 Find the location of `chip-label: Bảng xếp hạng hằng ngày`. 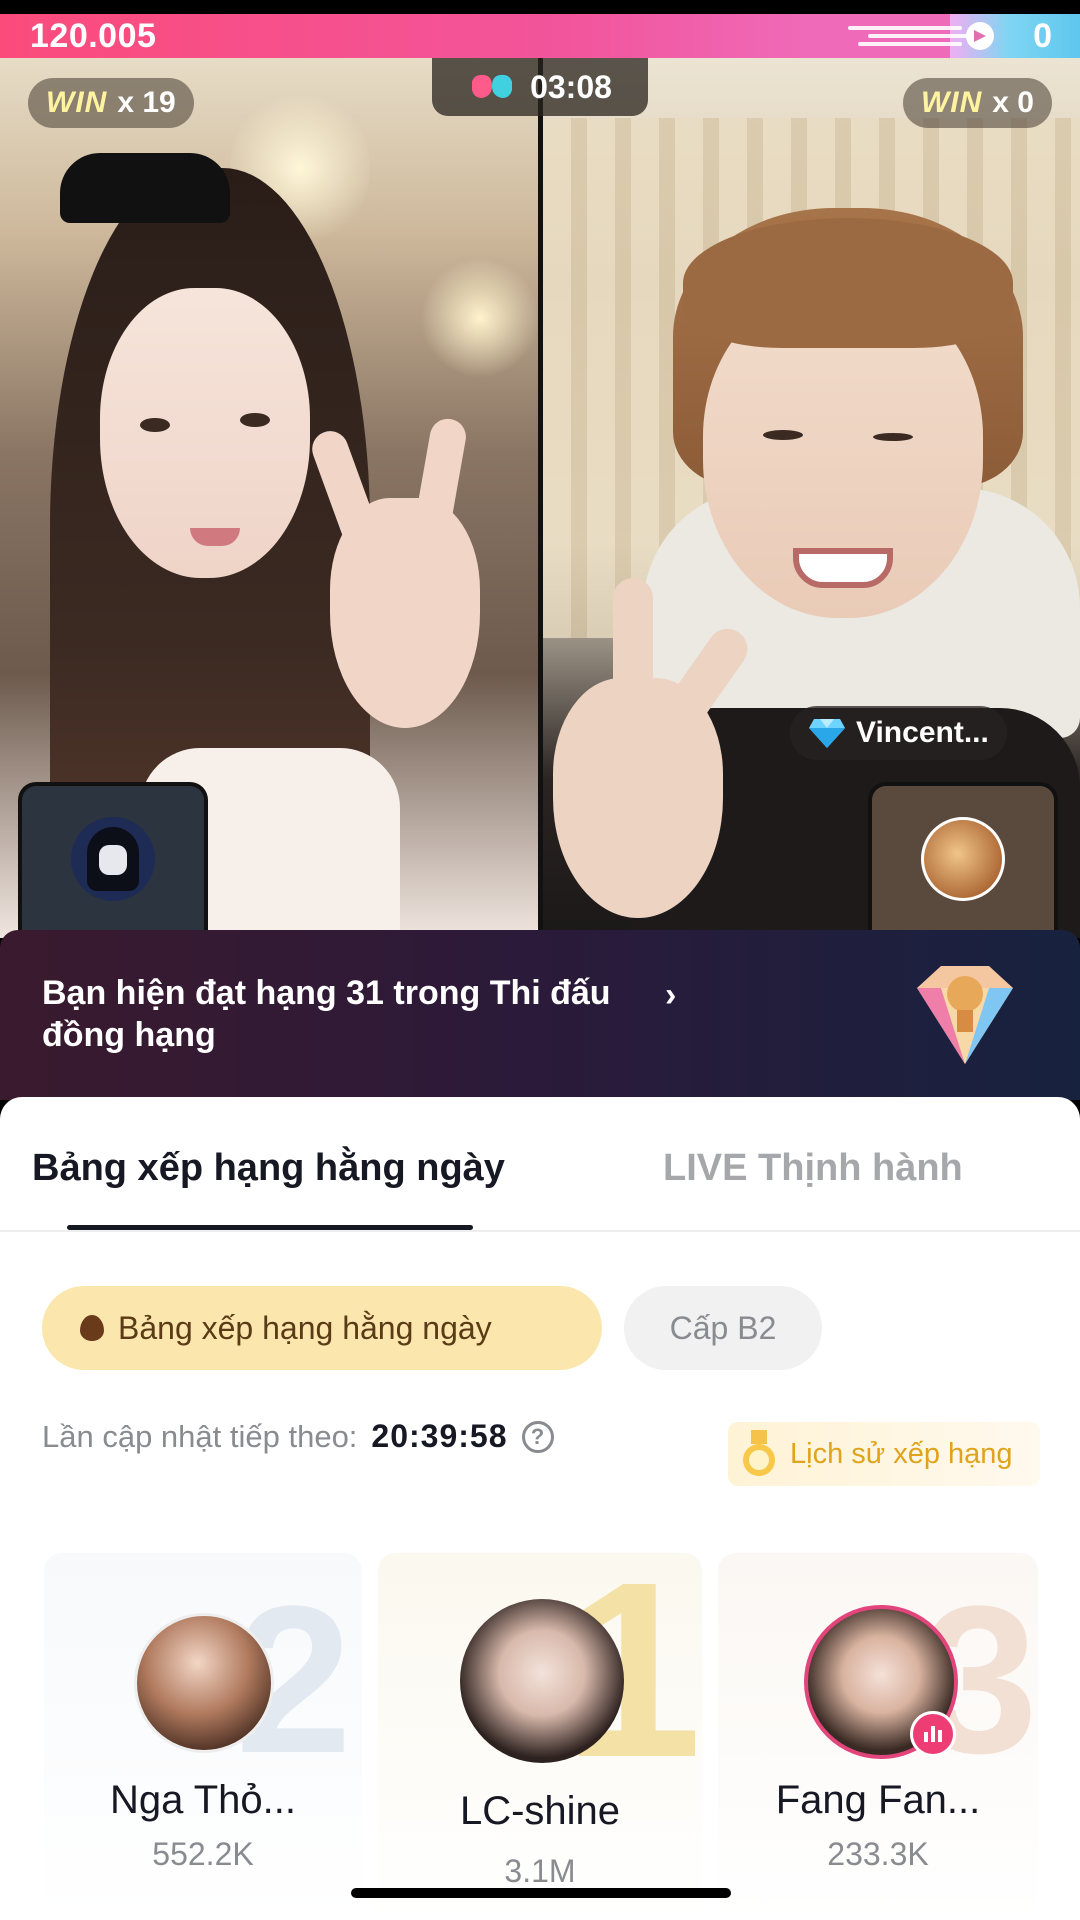

chip-label: Bảng xếp hạng hằng ngày is located at coordinates (305, 1327).